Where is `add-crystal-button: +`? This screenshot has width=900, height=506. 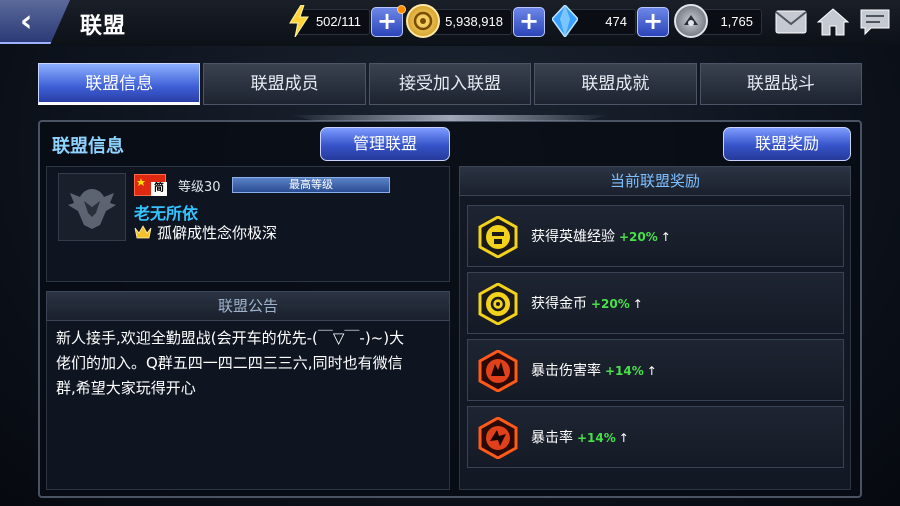
add-crystal-button: + is located at coordinates (653, 22).